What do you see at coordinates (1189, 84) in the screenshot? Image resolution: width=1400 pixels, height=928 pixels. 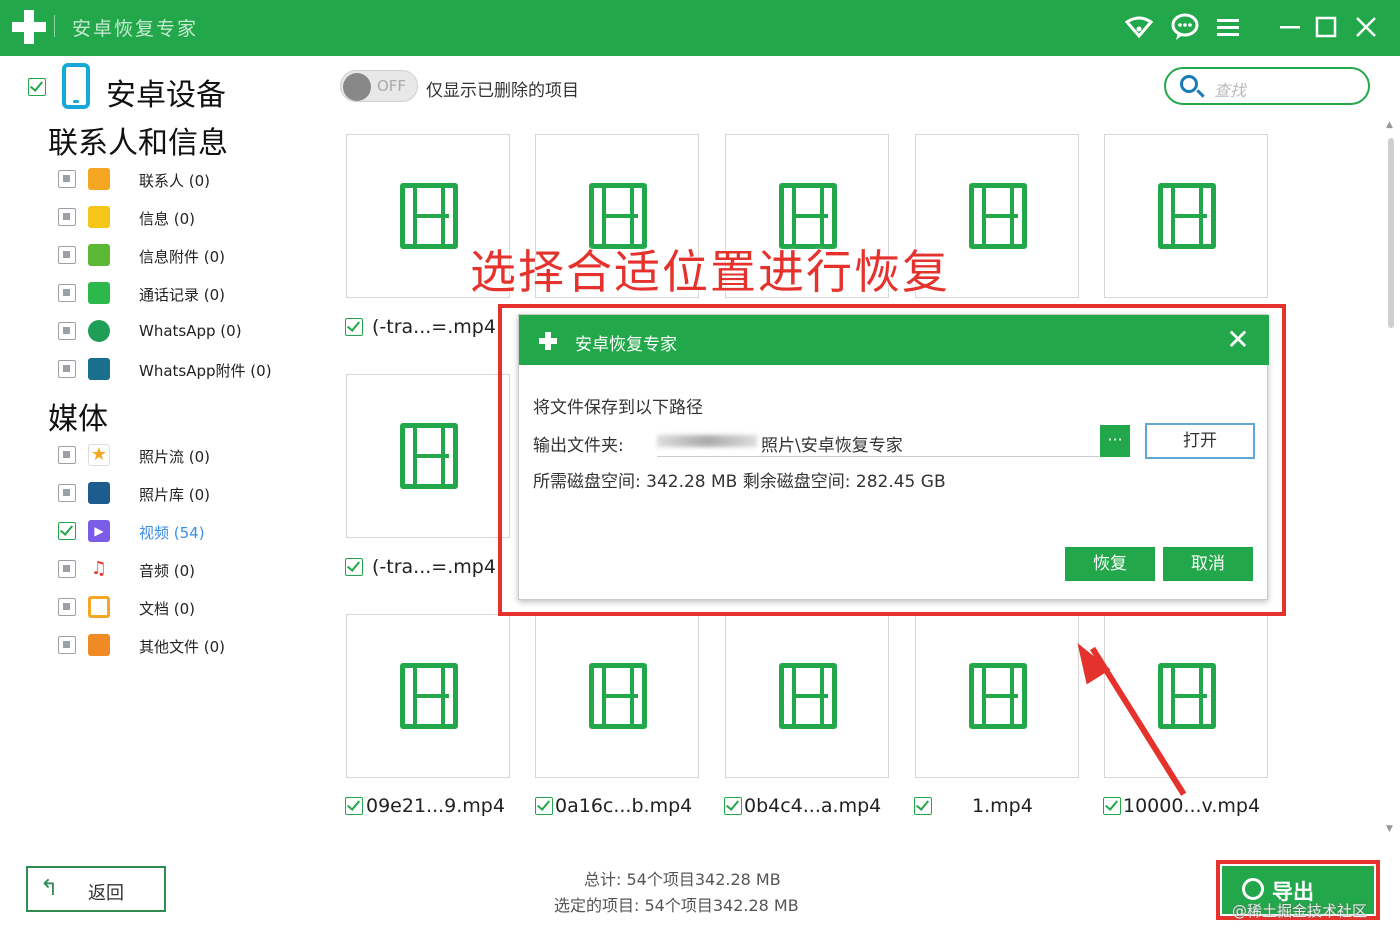 I see `search-icon` at bounding box center [1189, 84].